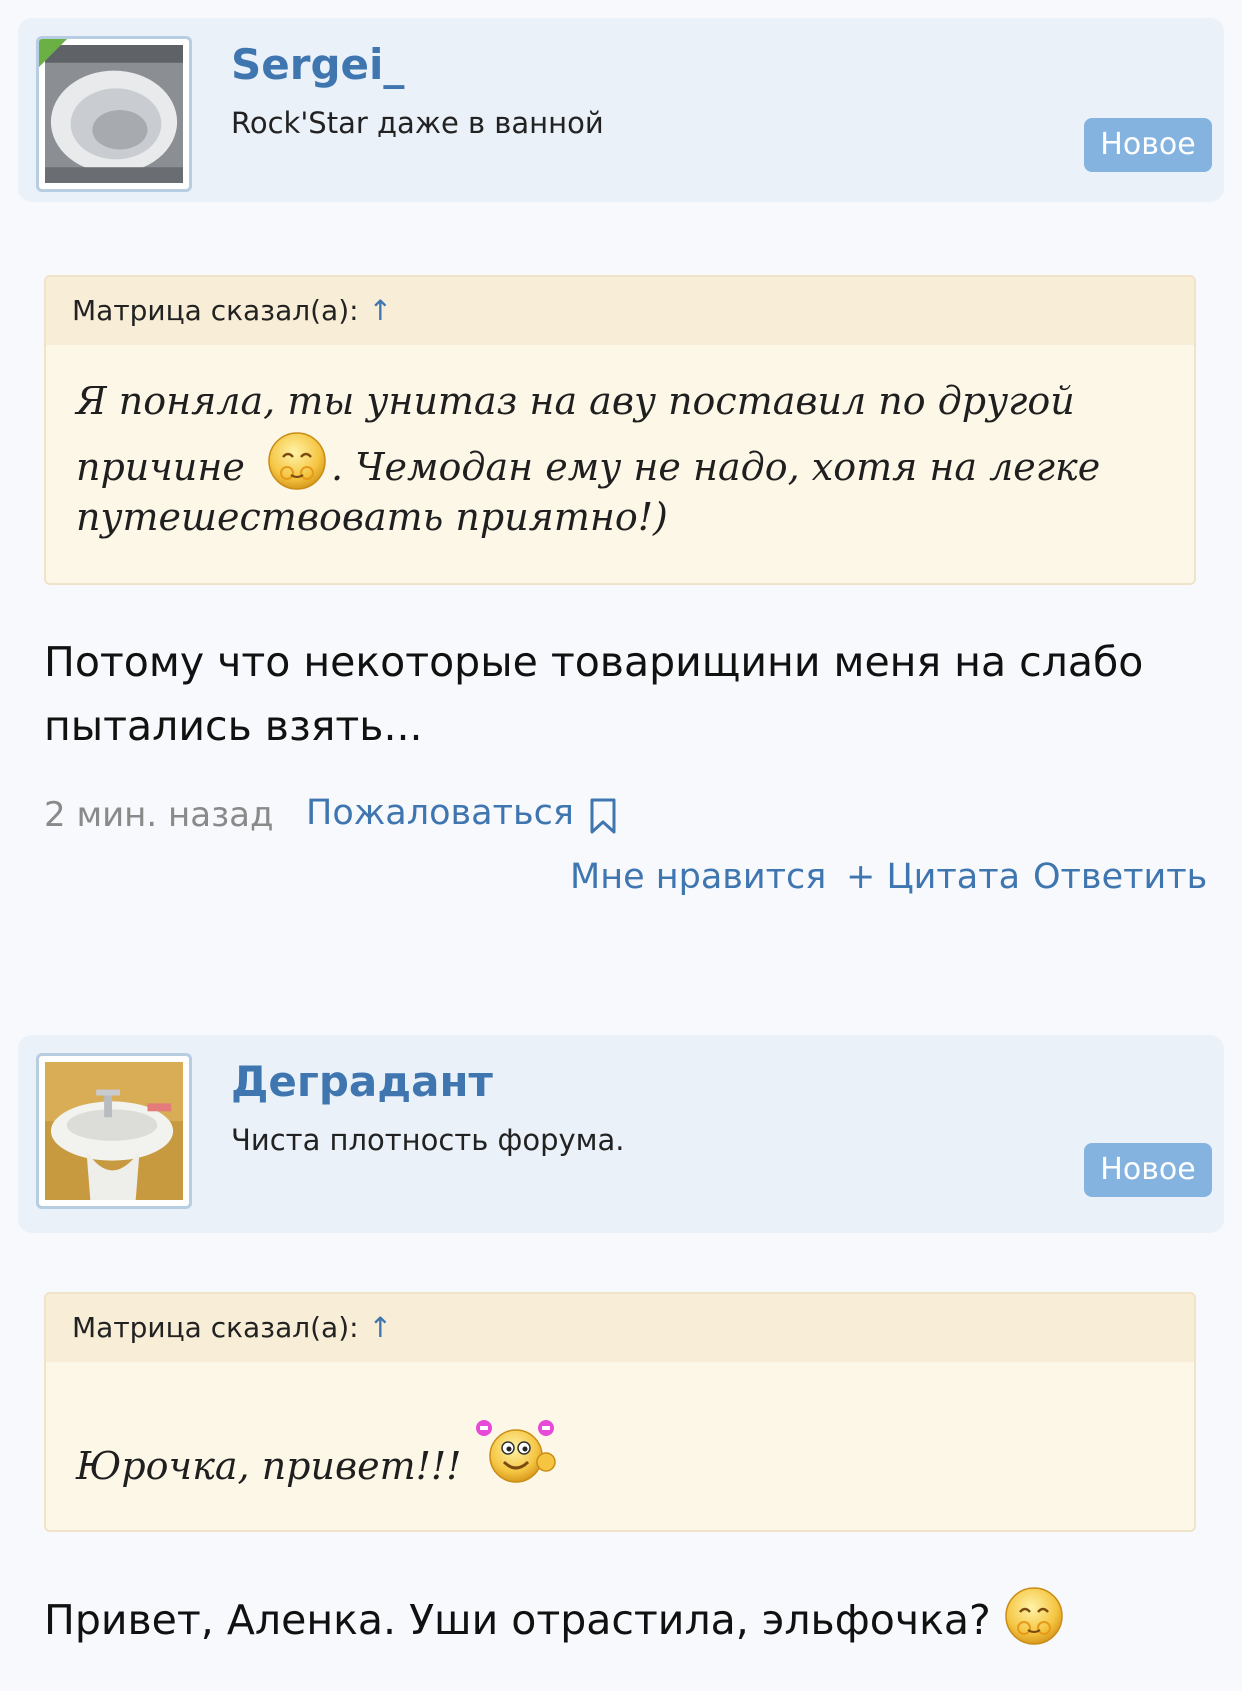 This screenshot has width=1242, height=1691. What do you see at coordinates (716, 467) in the screenshot?
I see `quote-line-2b: . Чемодан ему не надо, хотя на легке` at bounding box center [716, 467].